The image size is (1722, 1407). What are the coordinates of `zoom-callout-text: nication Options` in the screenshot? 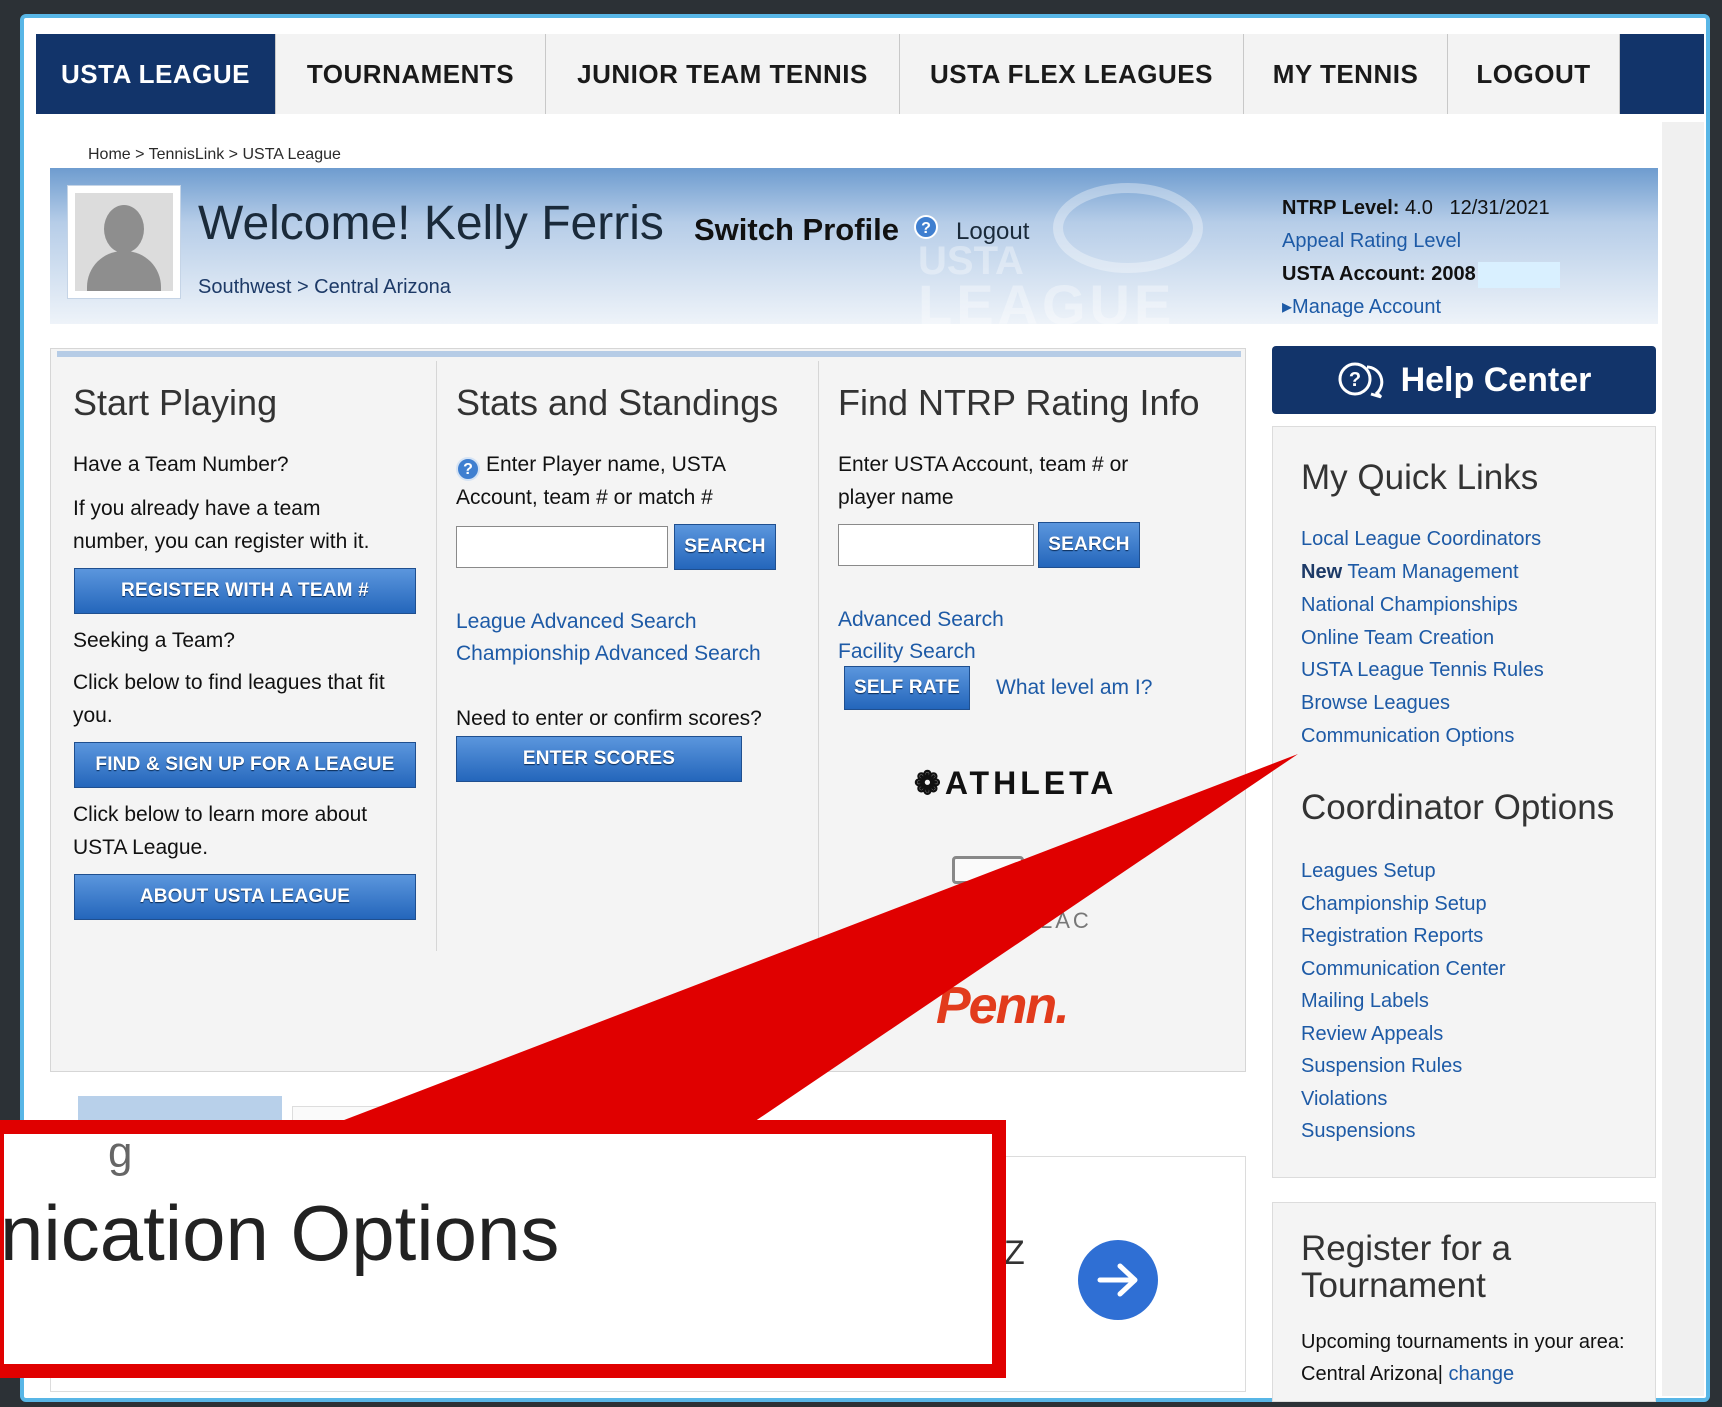 It's located at (280, 1233).